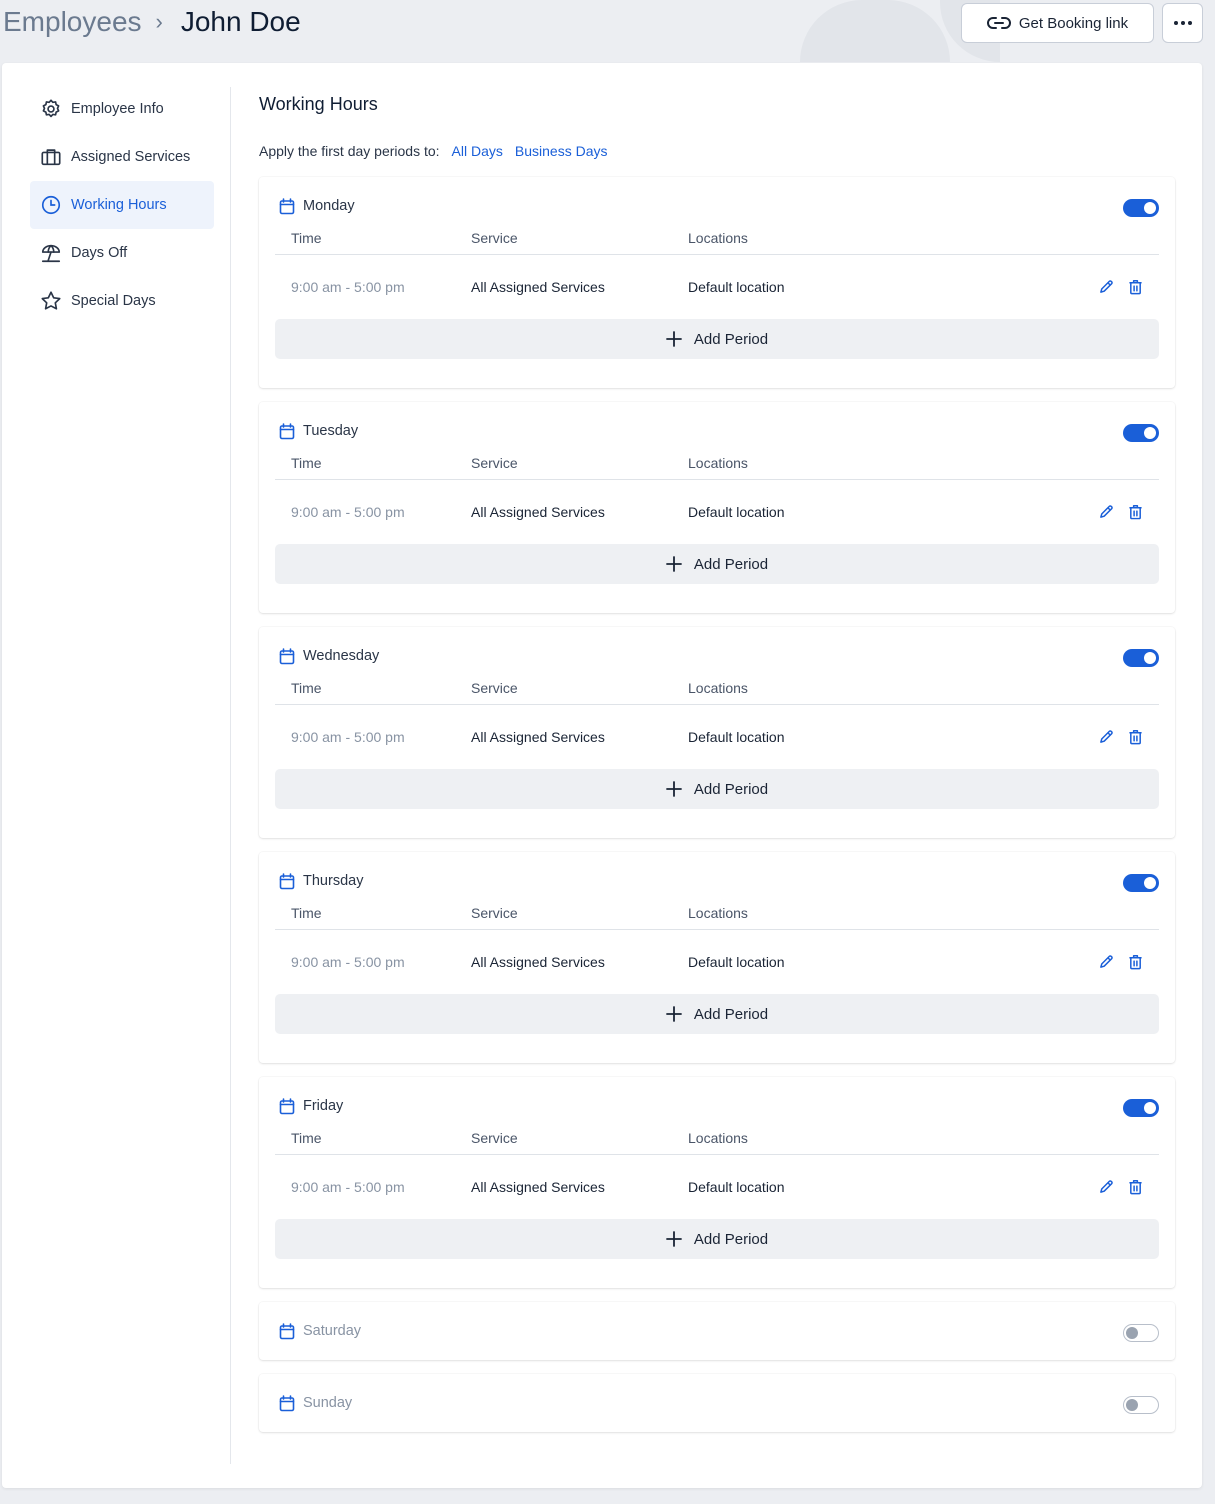 The width and height of the screenshot is (1215, 1504). Describe the element at coordinates (329, 206) in the screenshot. I see `day-name: Monday` at that location.